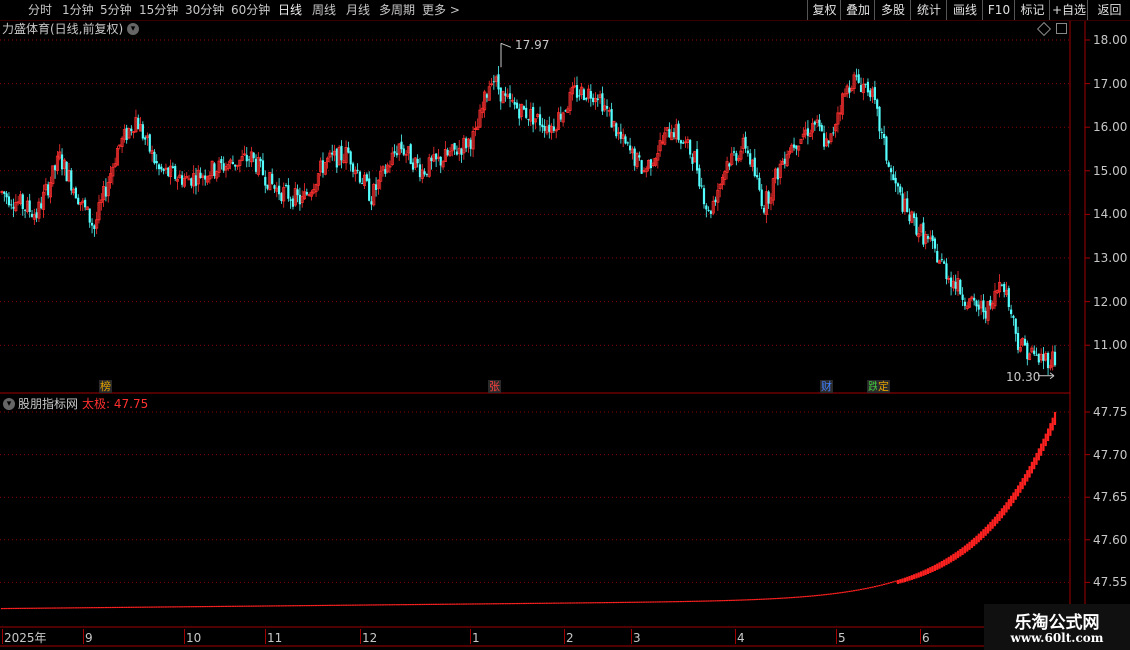 This screenshot has height=650, width=1130. I want to click on indicator-tick-label: 47.65, so click(1110, 497).